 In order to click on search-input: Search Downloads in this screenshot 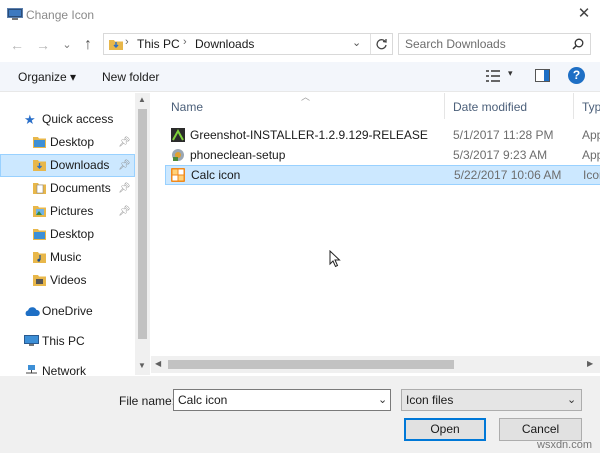, I will do `click(455, 44)`.